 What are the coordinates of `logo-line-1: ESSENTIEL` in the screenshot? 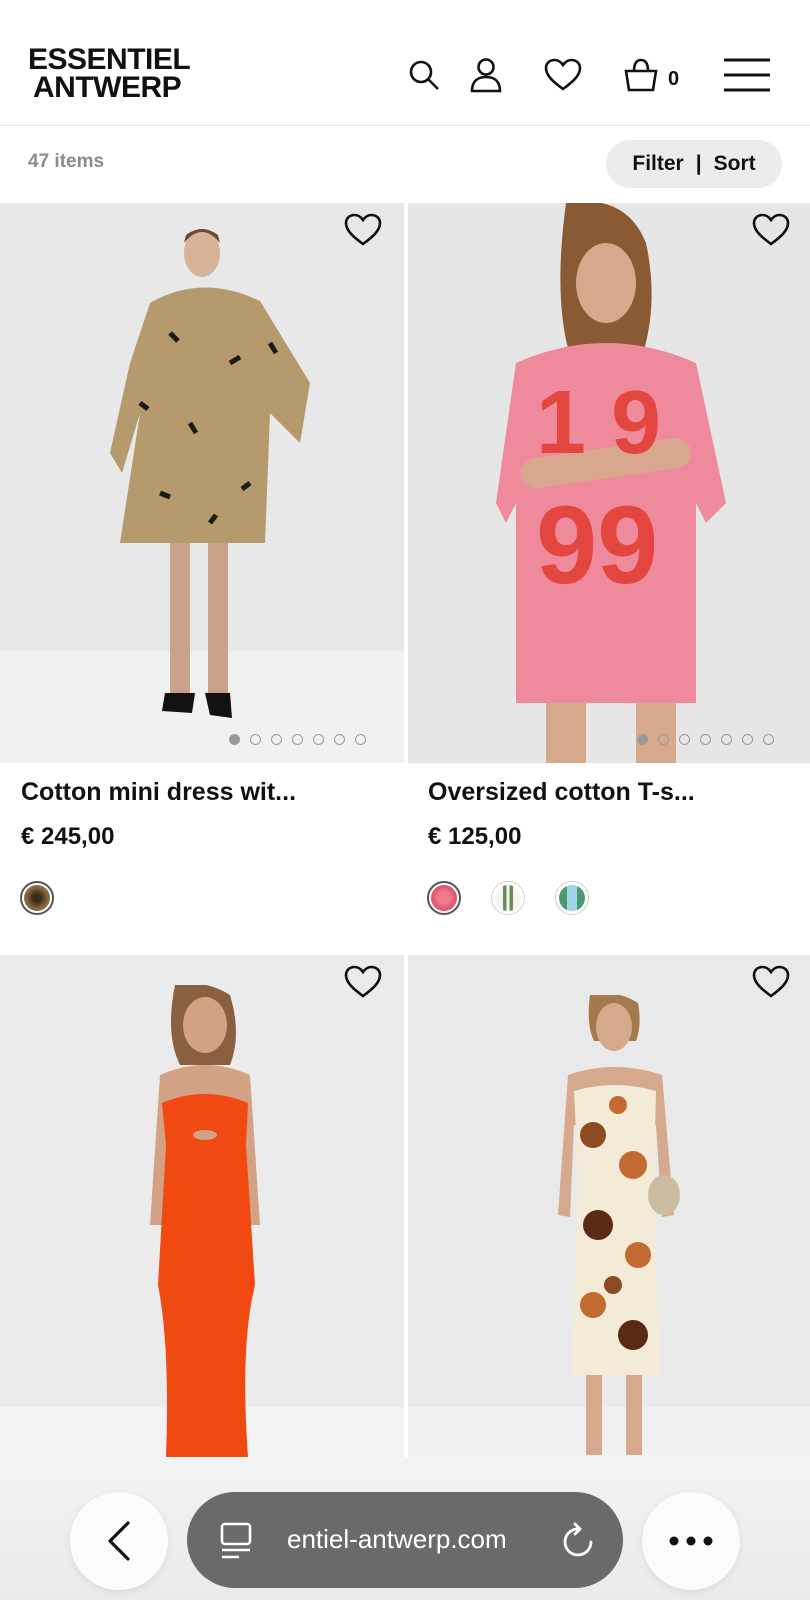 It's located at (109, 59).